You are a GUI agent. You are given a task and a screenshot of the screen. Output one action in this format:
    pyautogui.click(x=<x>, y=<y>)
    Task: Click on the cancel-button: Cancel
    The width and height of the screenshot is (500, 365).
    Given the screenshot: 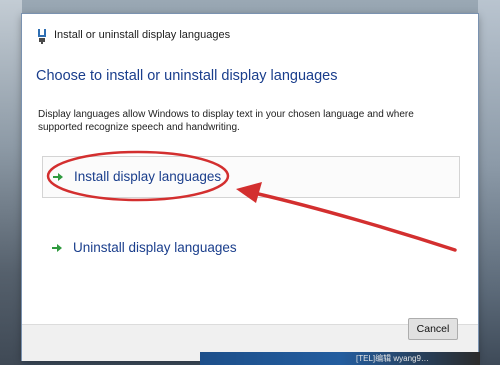 What is the action you would take?
    pyautogui.click(x=433, y=329)
    